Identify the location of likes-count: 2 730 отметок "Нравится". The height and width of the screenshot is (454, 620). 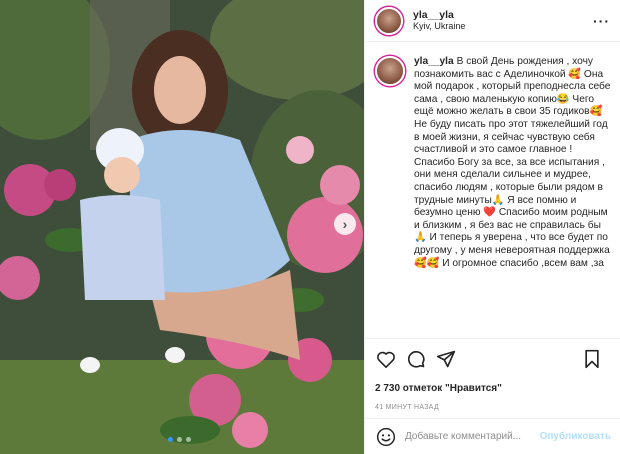
(493, 388).